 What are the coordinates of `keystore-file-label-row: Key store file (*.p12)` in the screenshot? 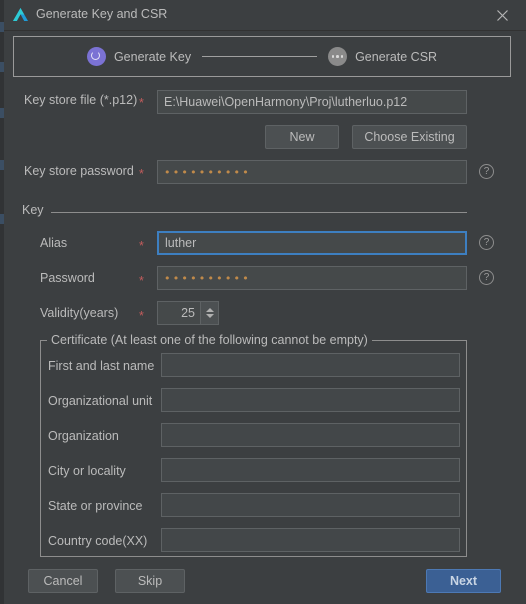 It's located at (80, 100).